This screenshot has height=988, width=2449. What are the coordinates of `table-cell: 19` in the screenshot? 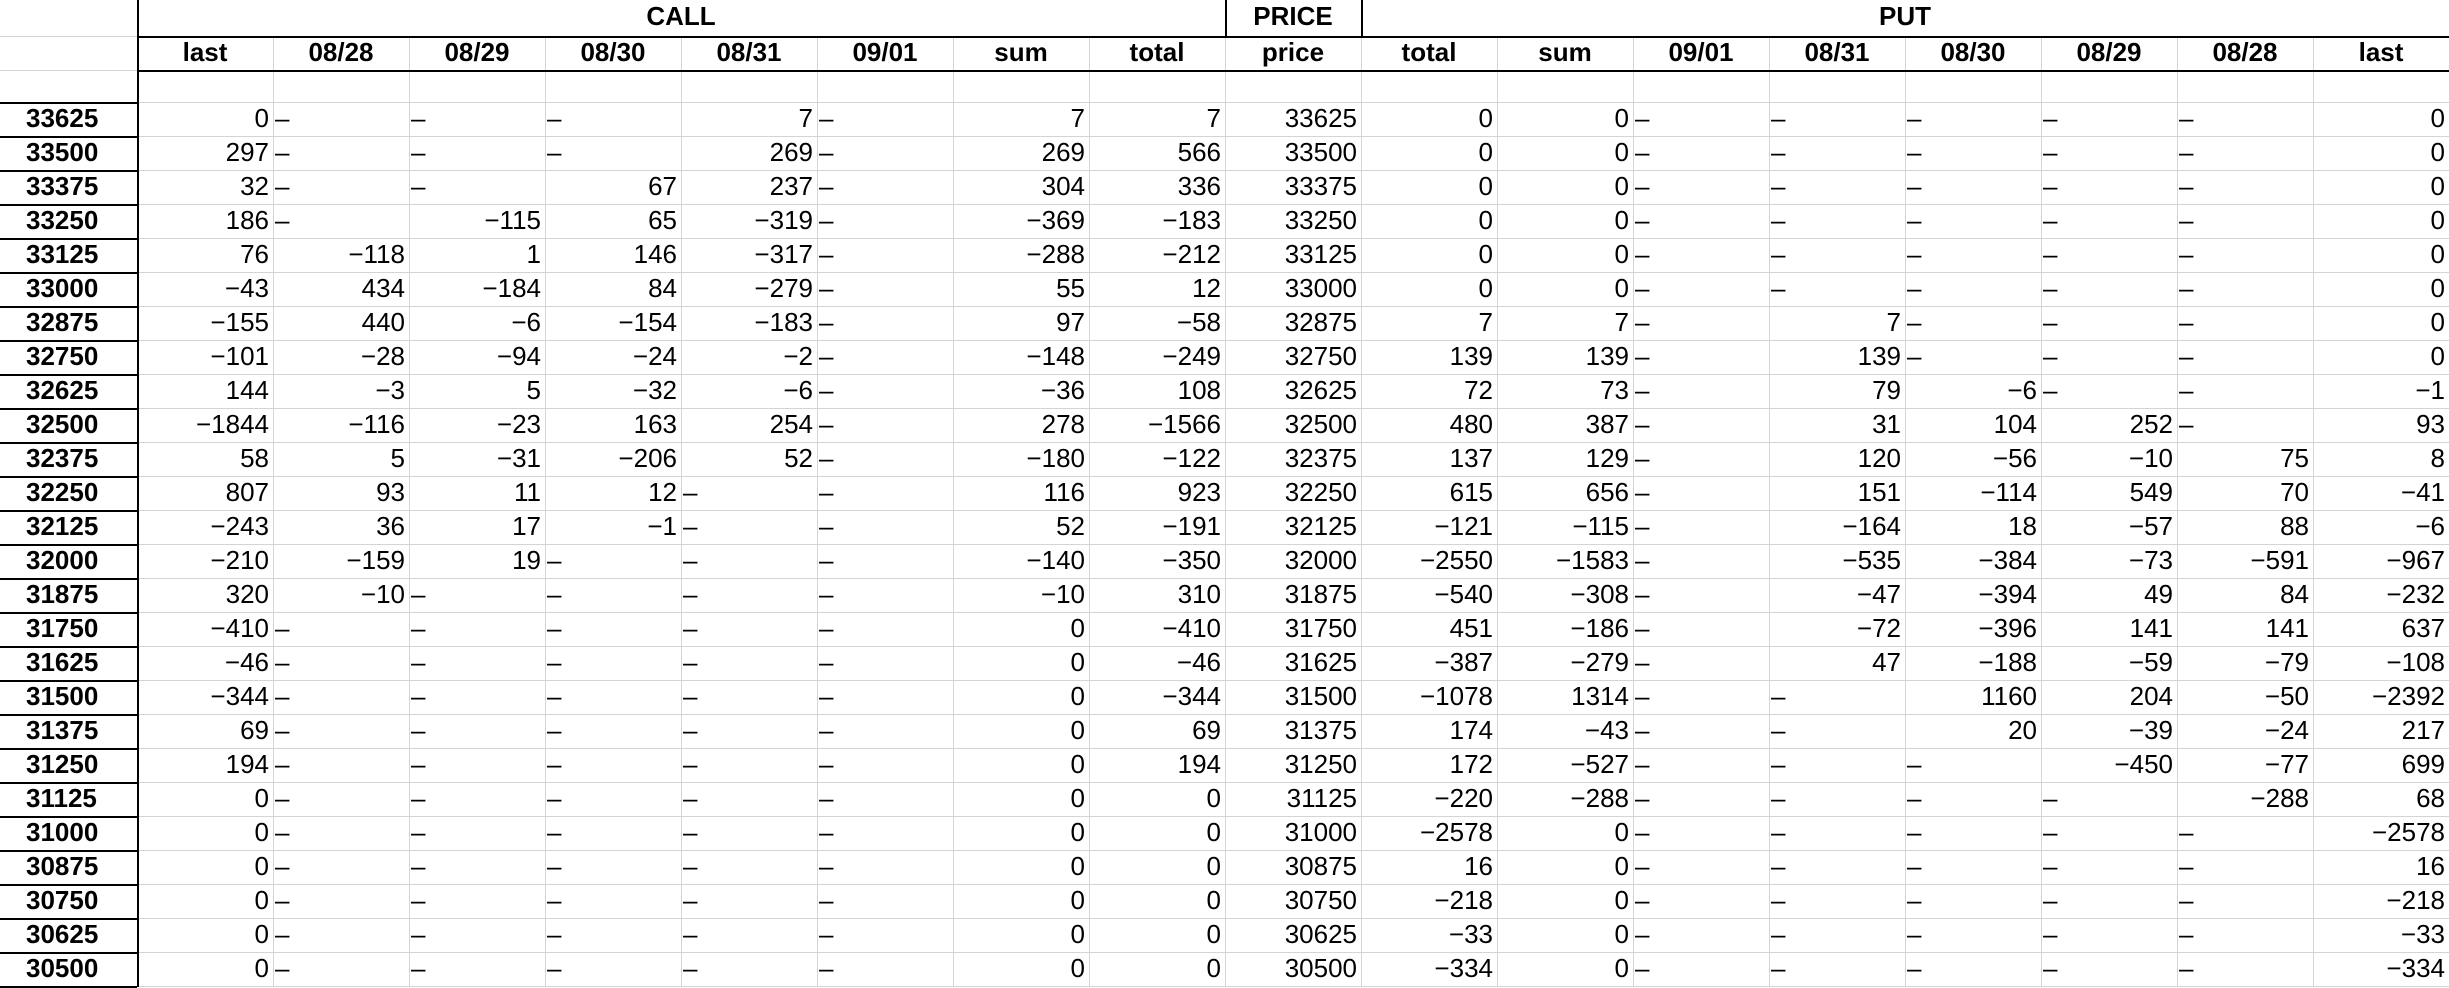 It's located at (477, 561).